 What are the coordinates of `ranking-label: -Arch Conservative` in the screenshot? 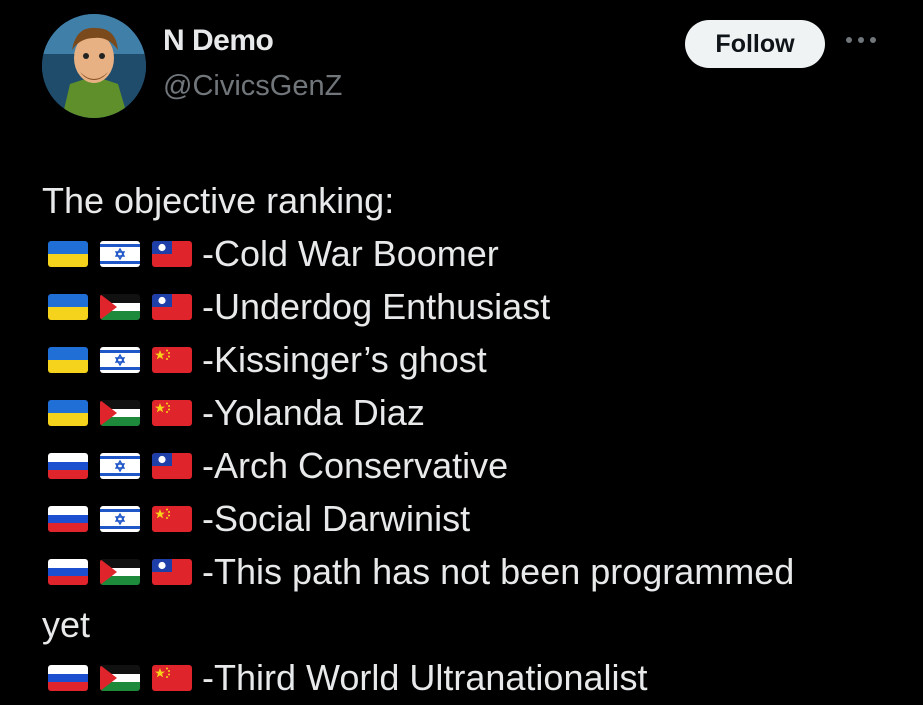 It's located at (355, 465).